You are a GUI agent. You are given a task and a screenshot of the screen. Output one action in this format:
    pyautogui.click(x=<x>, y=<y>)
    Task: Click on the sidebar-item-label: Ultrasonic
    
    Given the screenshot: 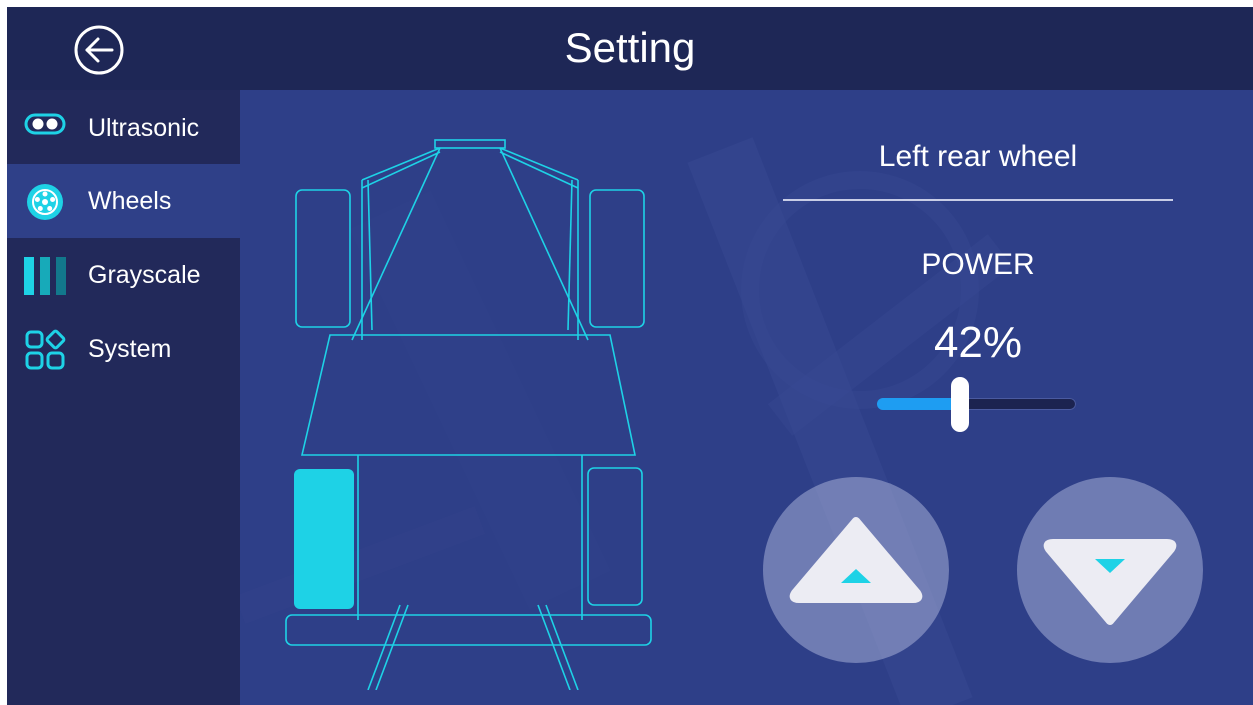 What is the action you would take?
    pyautogui.click(x=144, y=128)
    